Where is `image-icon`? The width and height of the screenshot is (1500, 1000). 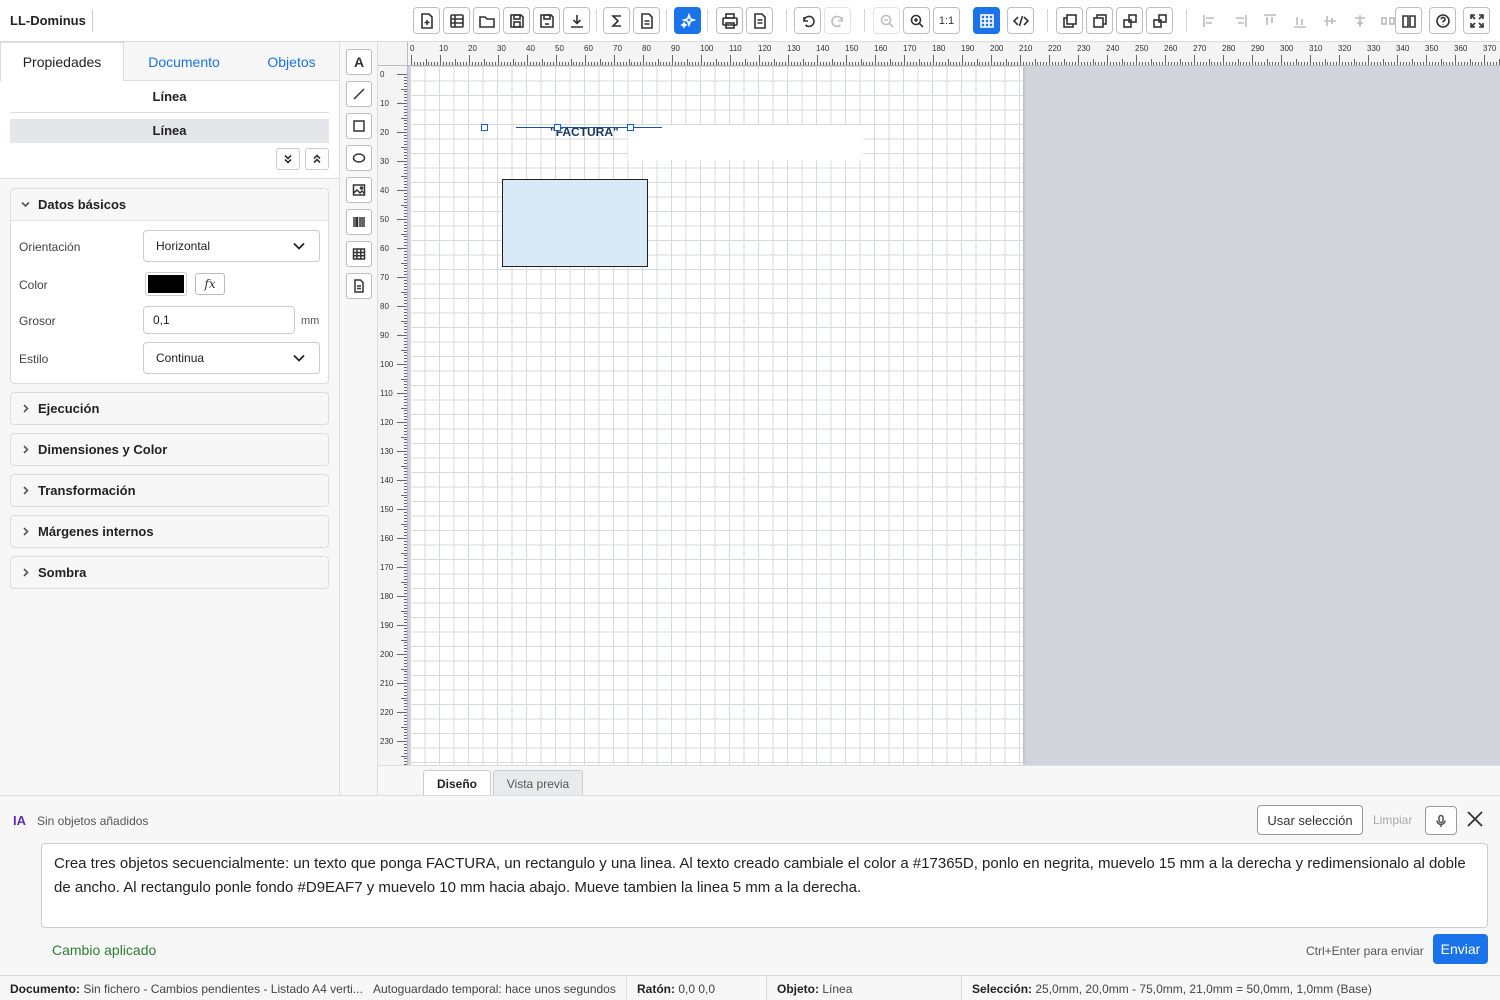 image-icon is located at coordinates (359, 190).